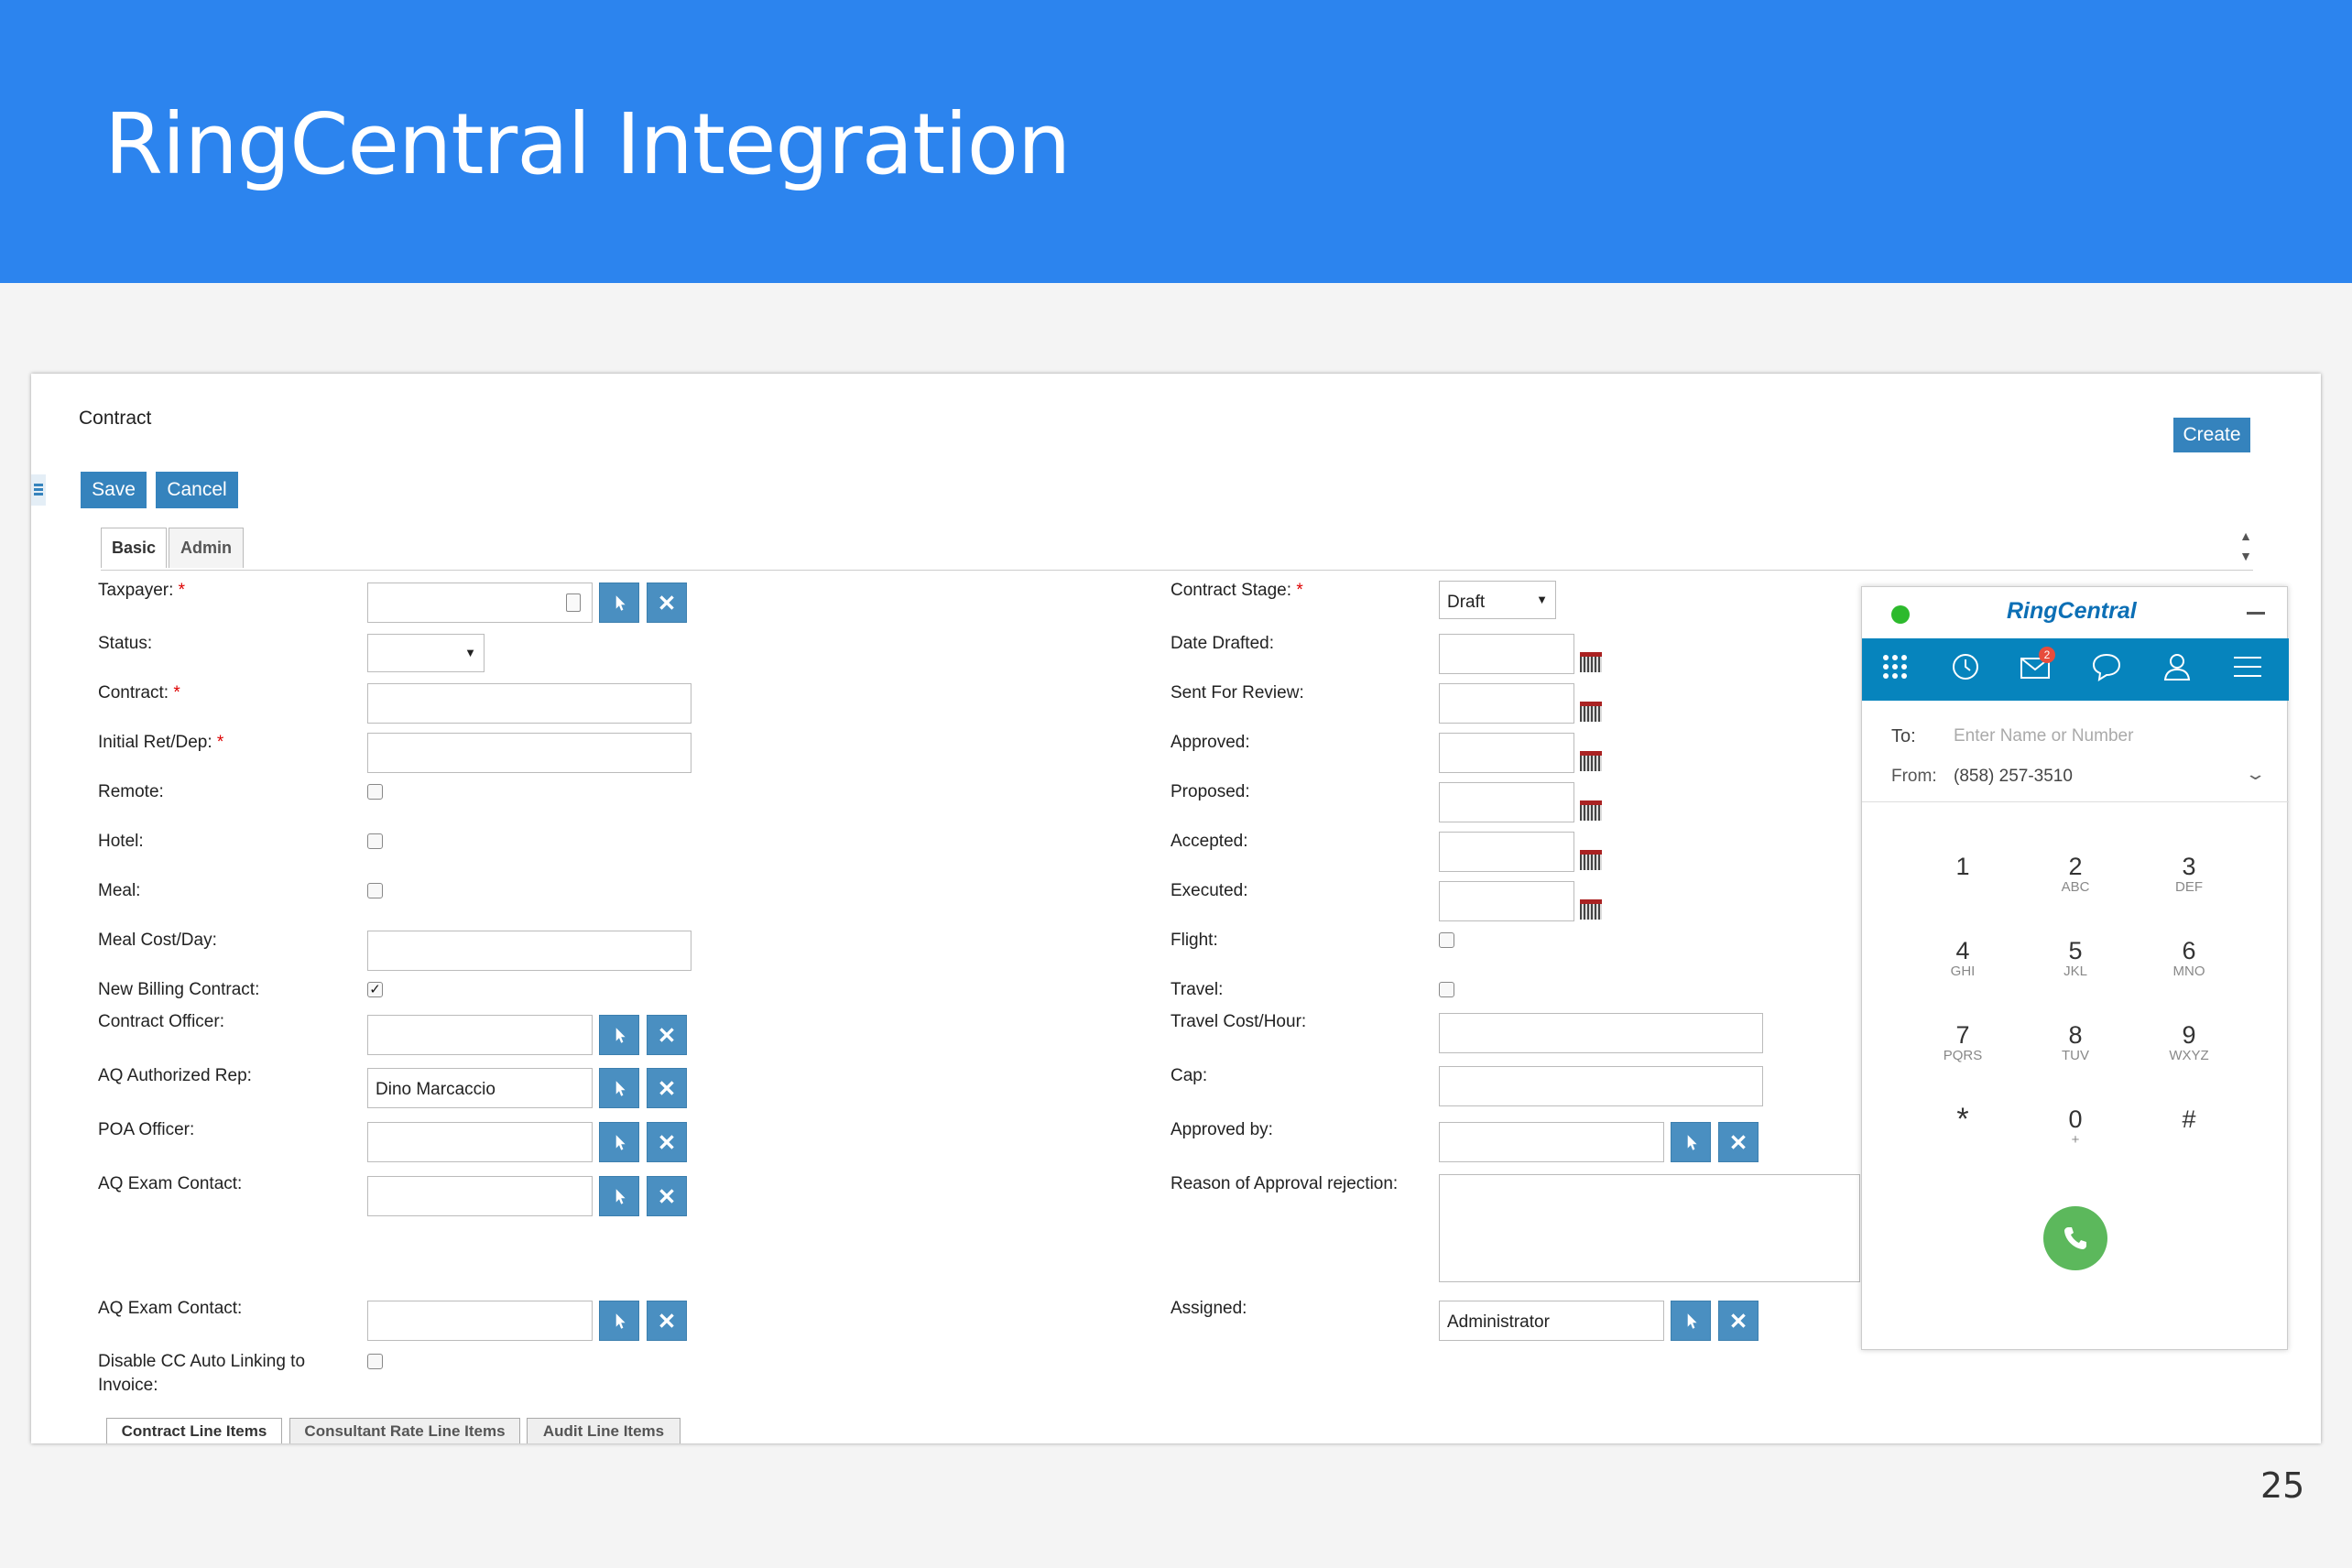  I want to click on dialpad-key-3: 3 DEF, so click(2189, 874).